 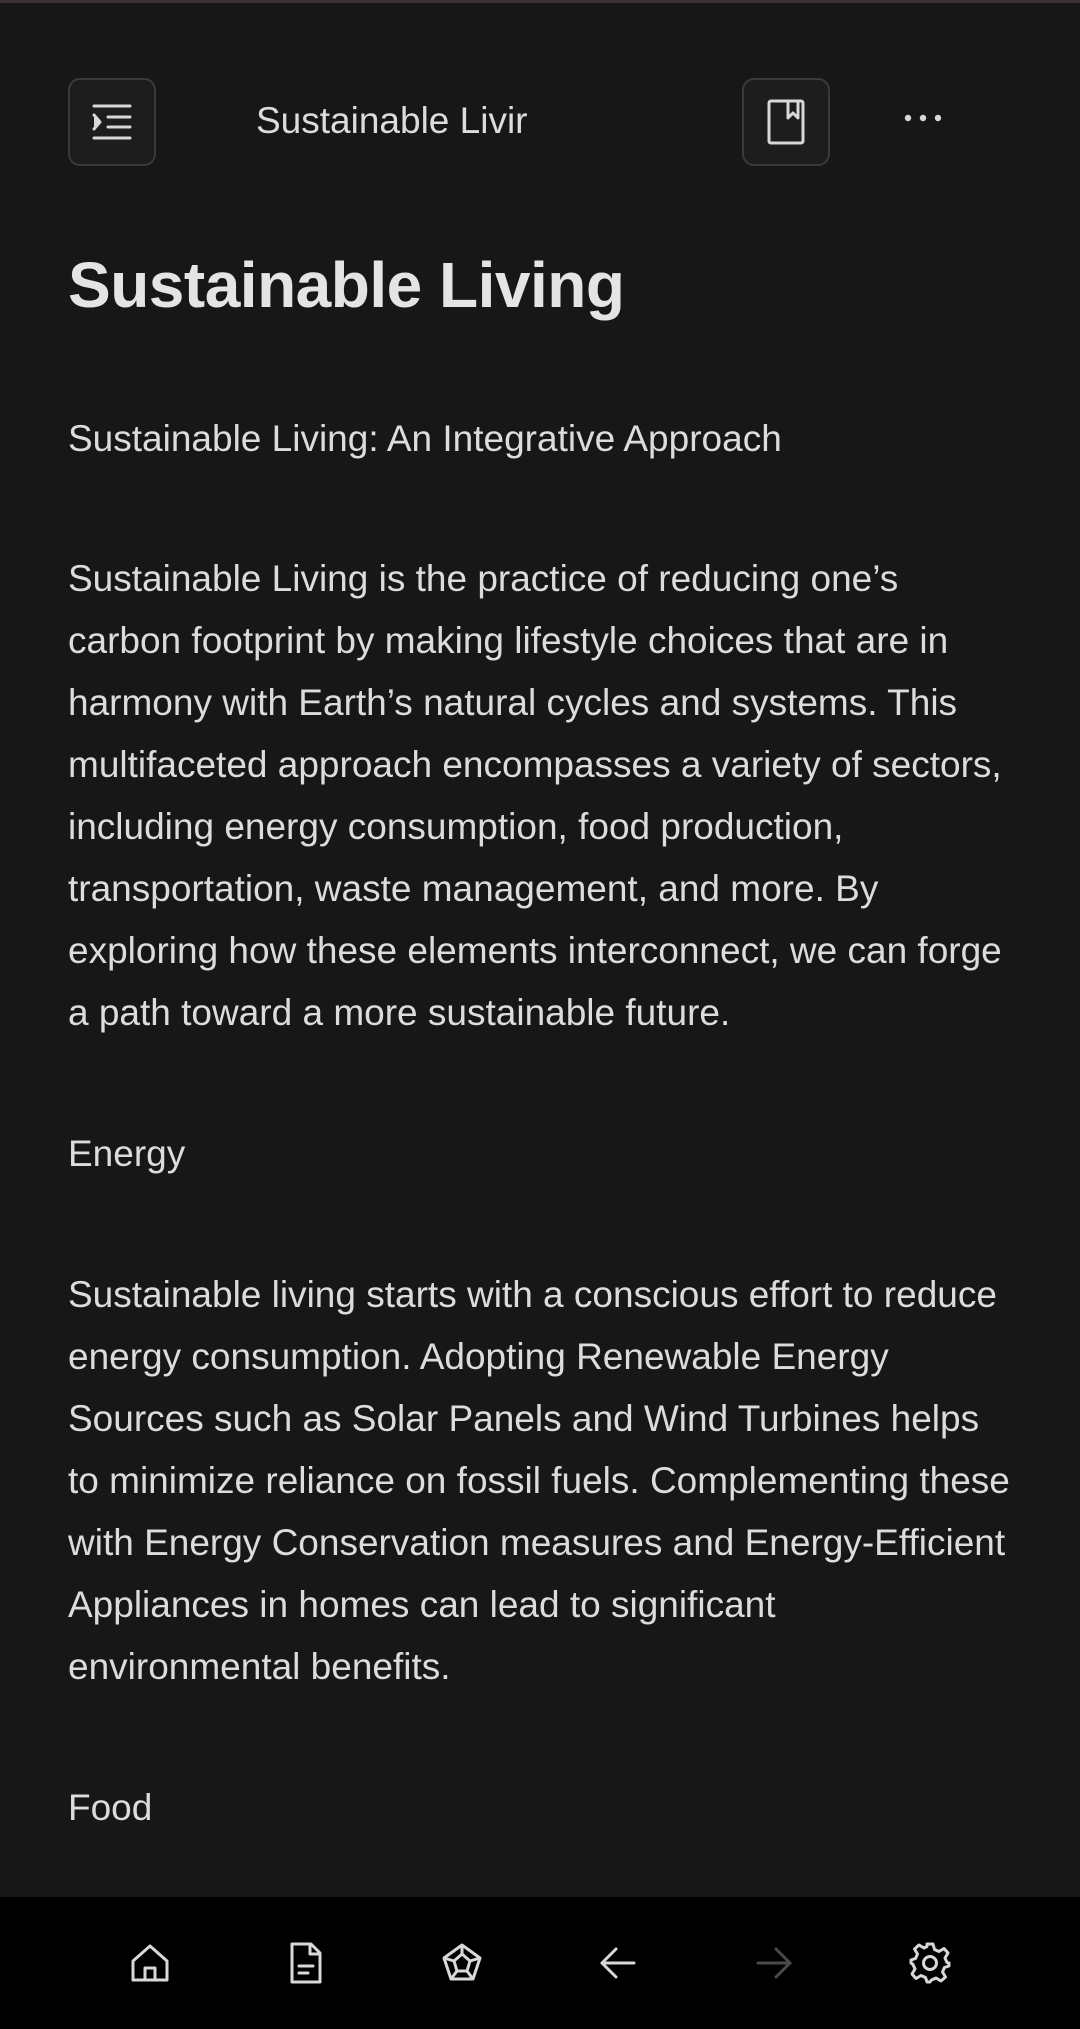 I want to click on arrow-right-icon, so click(x=774, y=1963).